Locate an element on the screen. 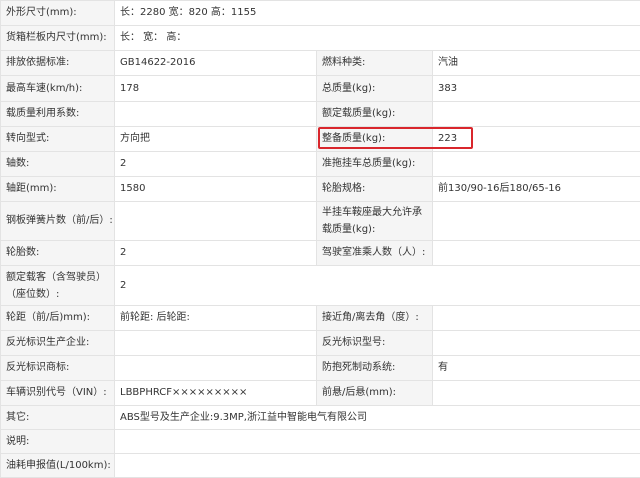 This screenshot has height=478, width=640. label-dimensions: 外形尺寸(mm): is located at coordinates (57, 13).